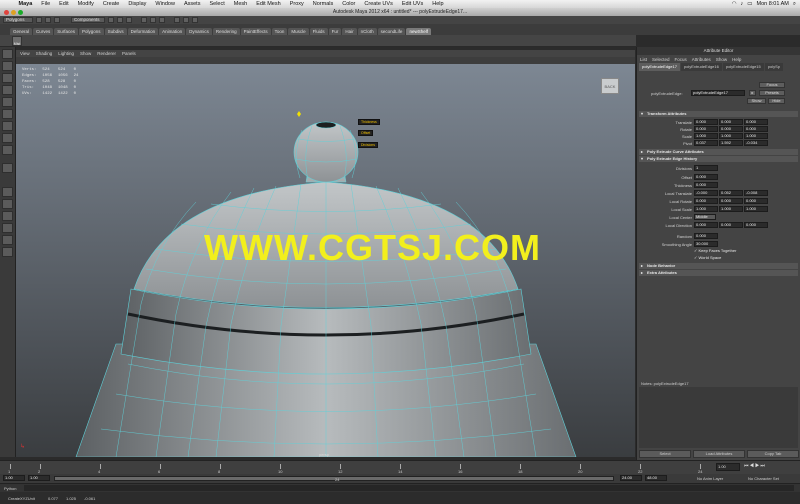 The width and height of the screenshot is (800, 504). Describe the element at coordinates (710, 478) in the screenshot. I see `anim-layer-dropdown: No Anim Layer` at that location.